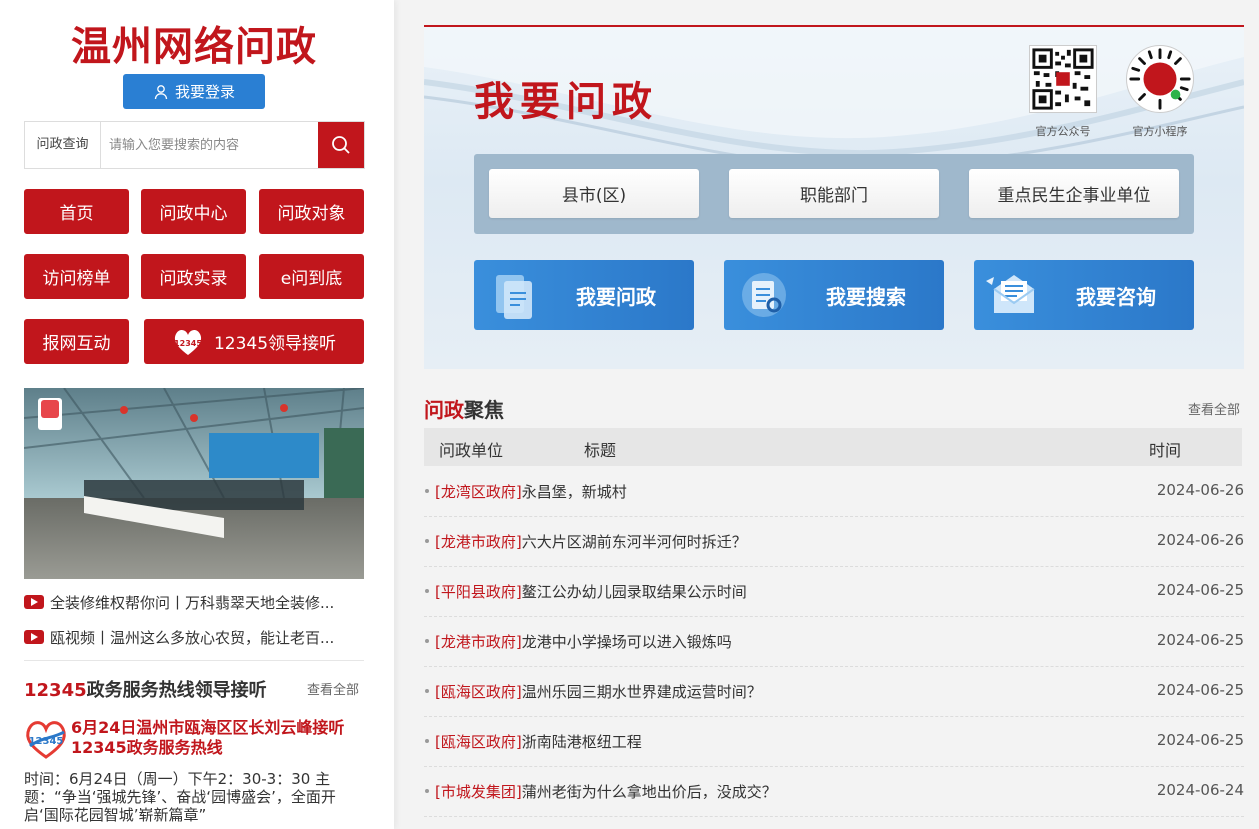 This screenshot has width=1259, height=829. What do you see at coordinates (834, 542) in the screenshot?
I see `table-row: [龙港市政府]六大片区湖前东河半河何时拆迁？ 2024-06-26` at bounding box center [834, 542].